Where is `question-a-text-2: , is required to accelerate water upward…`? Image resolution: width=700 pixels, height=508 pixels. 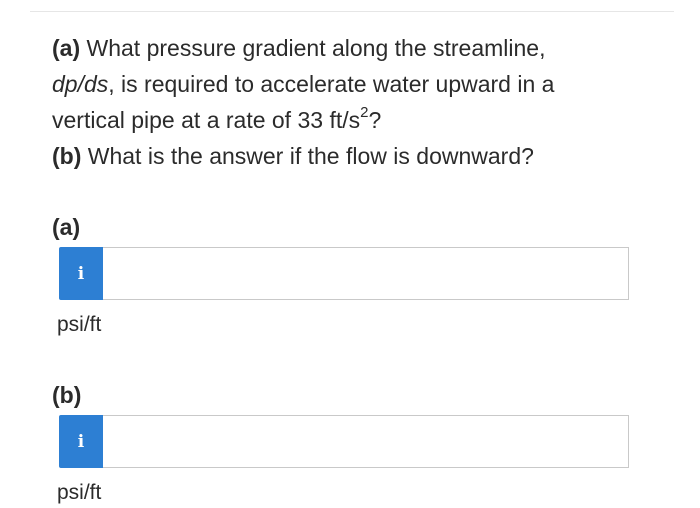 question-a-text-2: , is required to accelerate water upward… is located at coordinates (331, 84).